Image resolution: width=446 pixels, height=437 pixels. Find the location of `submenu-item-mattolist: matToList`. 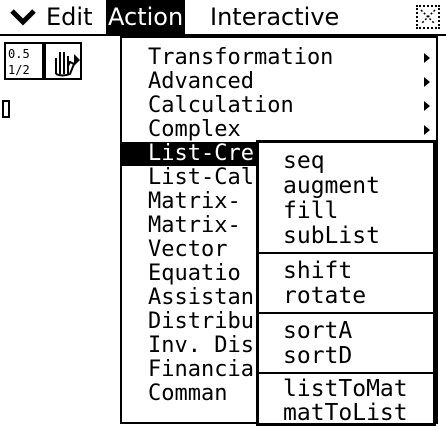

submenu-item-mattolist: matToList is located at coordinates (346, 413).